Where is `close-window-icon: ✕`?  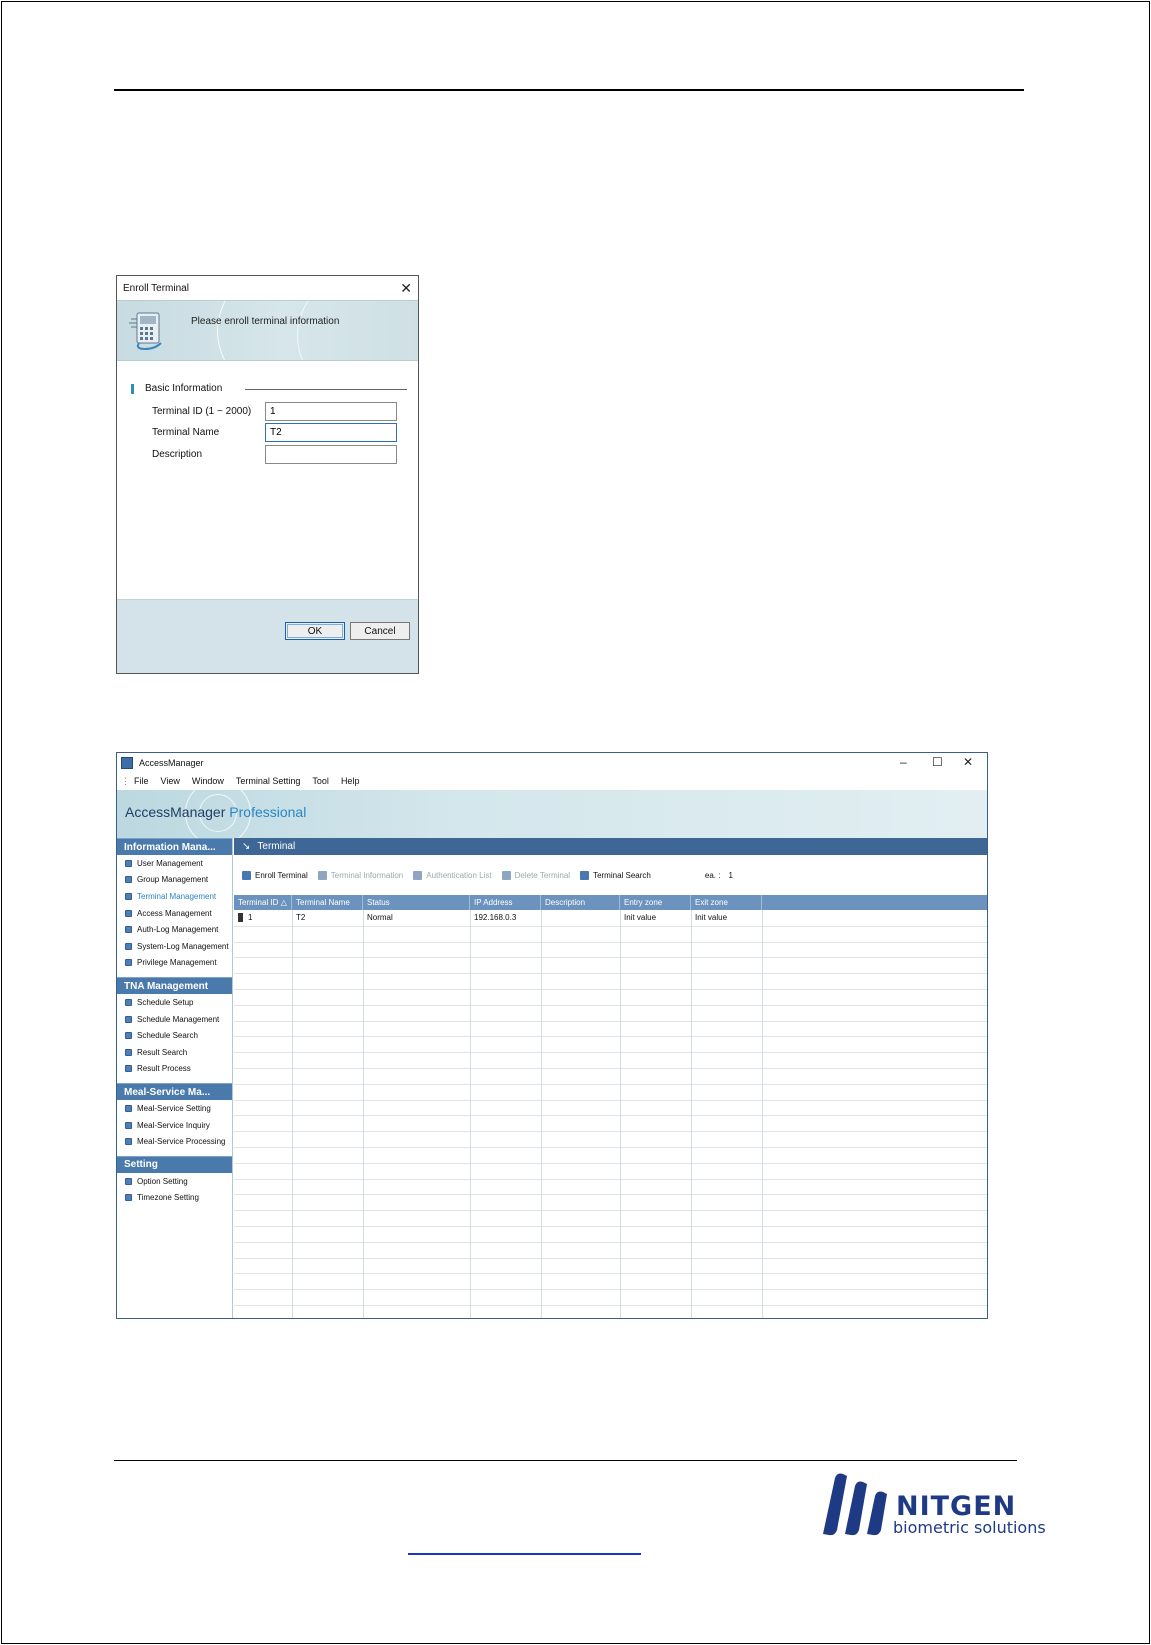
close-window-icon: ✕ is located at coordinates (968, 762).